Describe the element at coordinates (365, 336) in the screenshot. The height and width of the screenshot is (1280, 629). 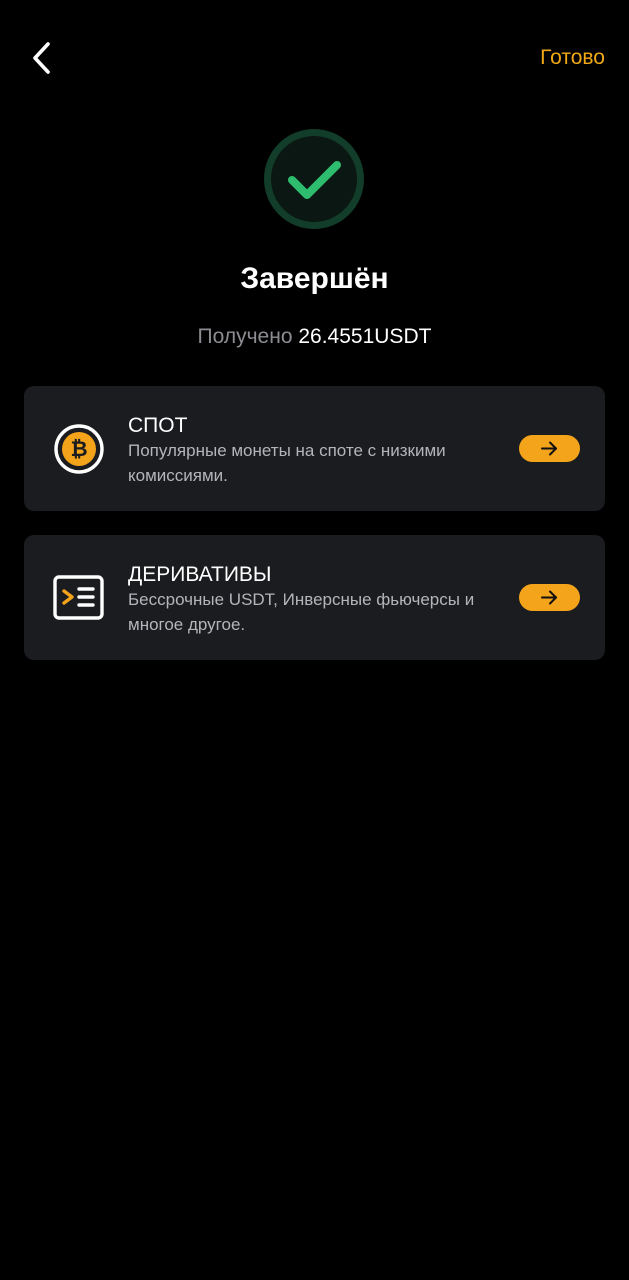
I see `received-amount: 26.4551USDT` at that location.